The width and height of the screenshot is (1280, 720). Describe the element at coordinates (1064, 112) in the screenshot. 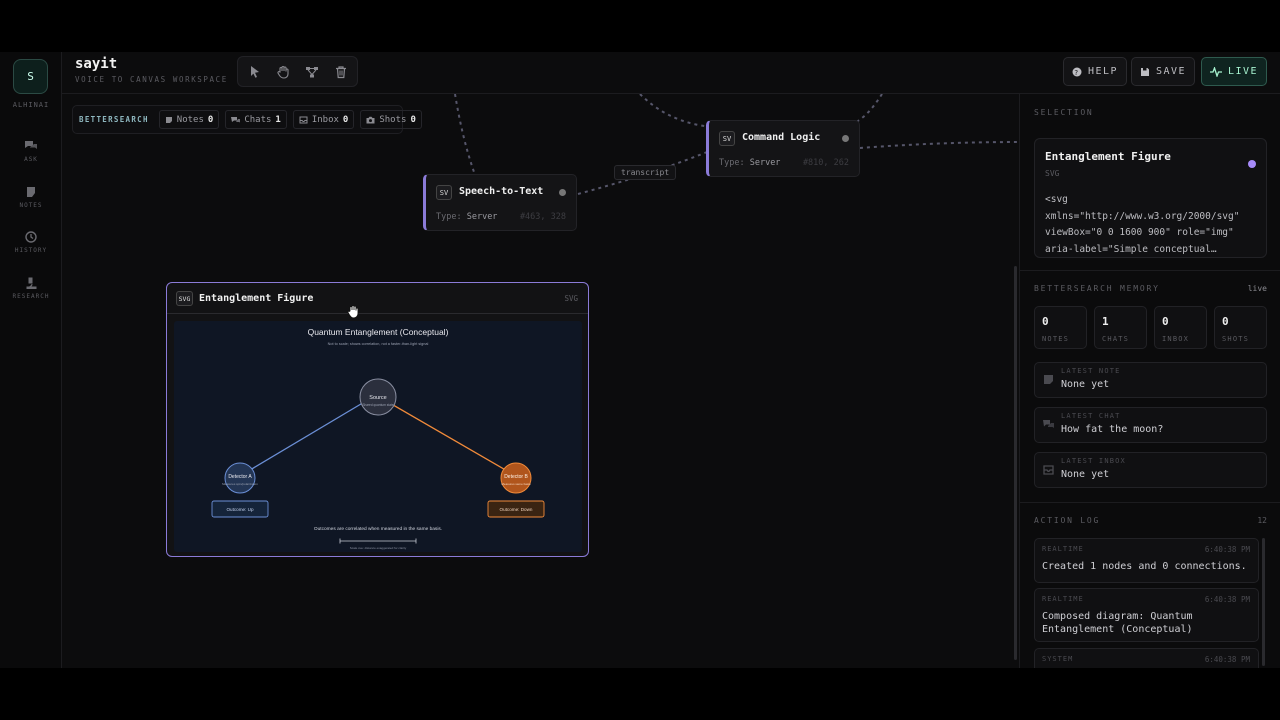

I see `selection-header: SELECTION` at that location.